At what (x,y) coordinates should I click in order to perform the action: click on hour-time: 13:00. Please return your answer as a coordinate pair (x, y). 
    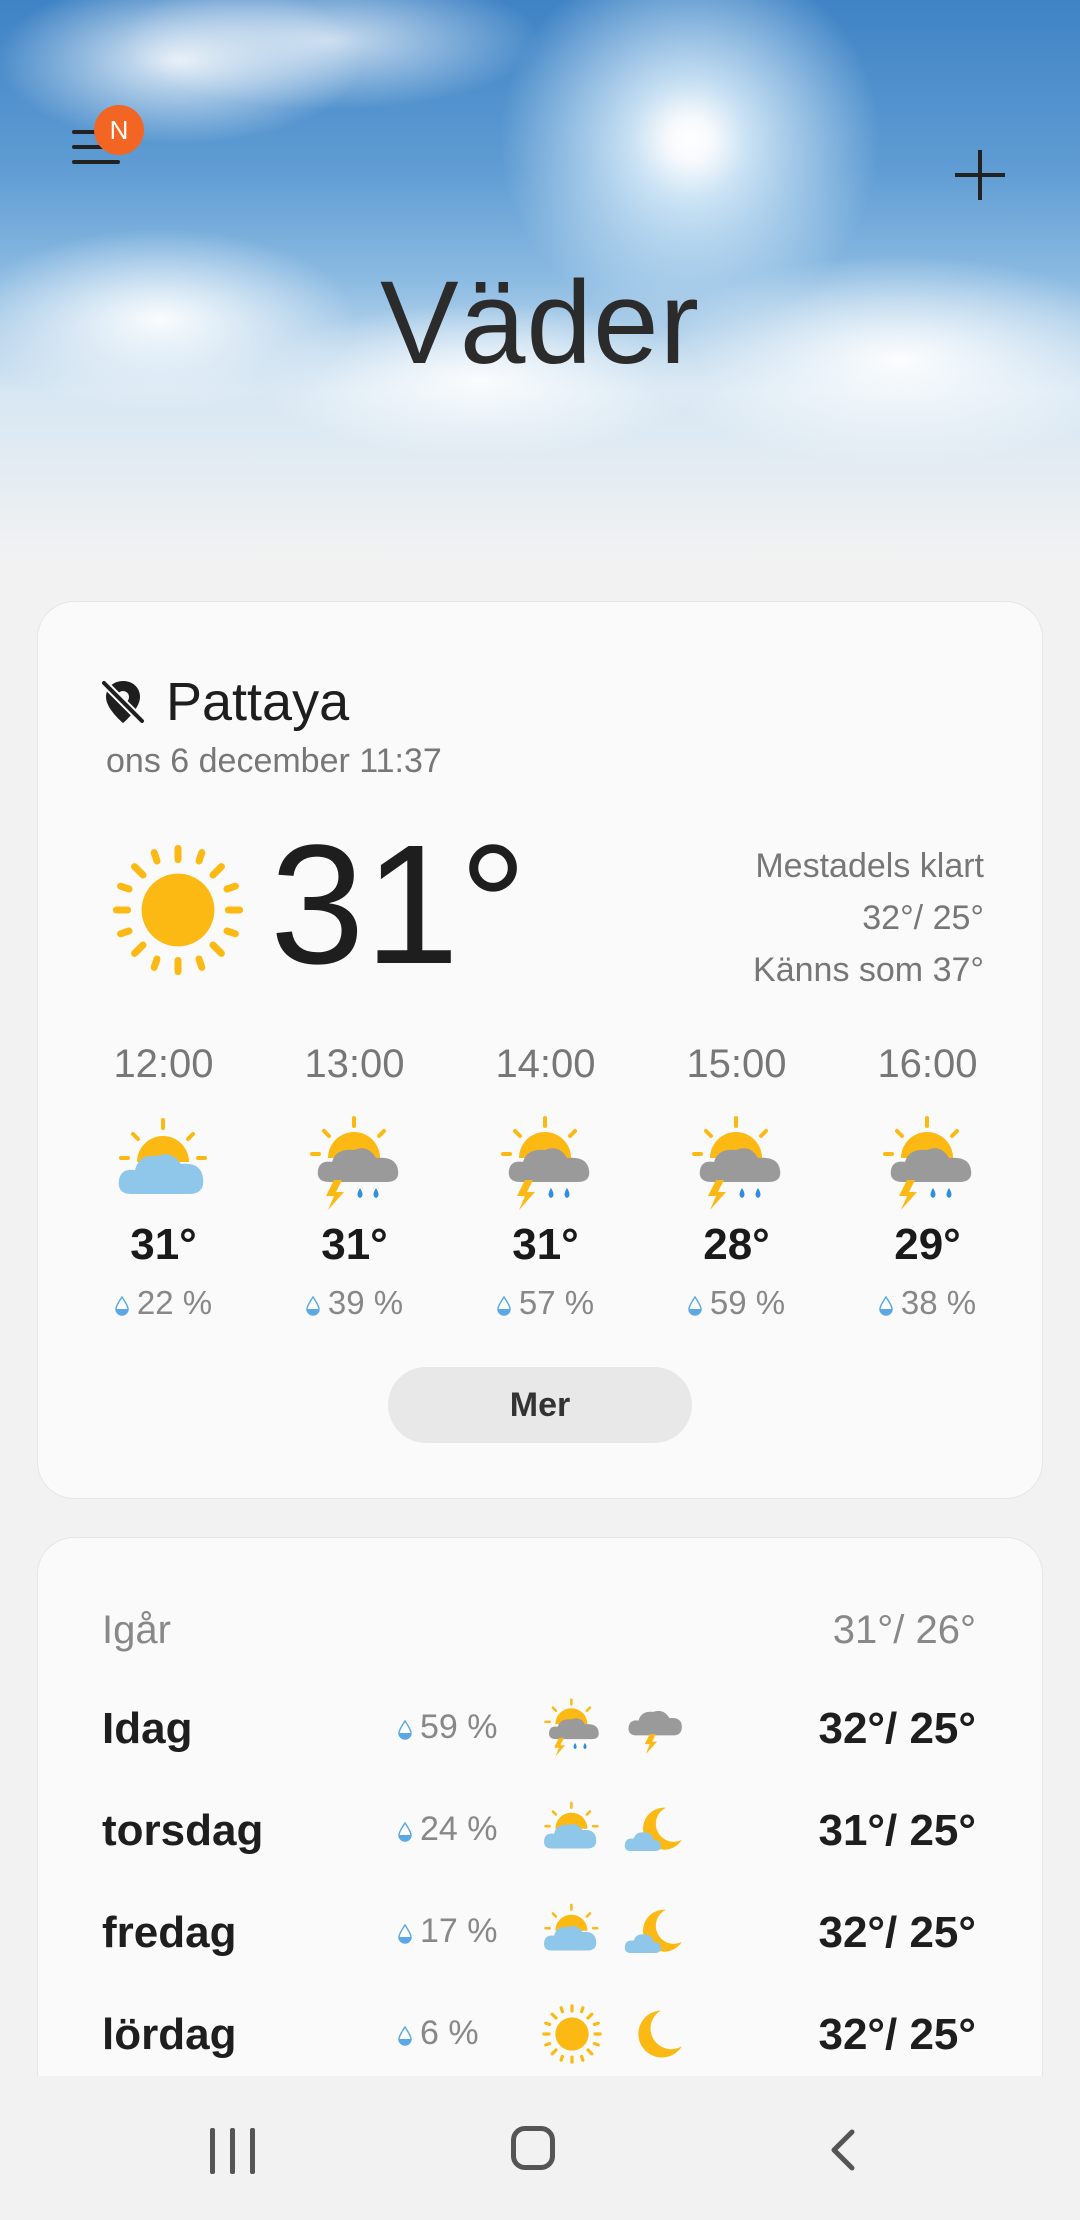
    Looking at the image, I should click on (354, 1064).